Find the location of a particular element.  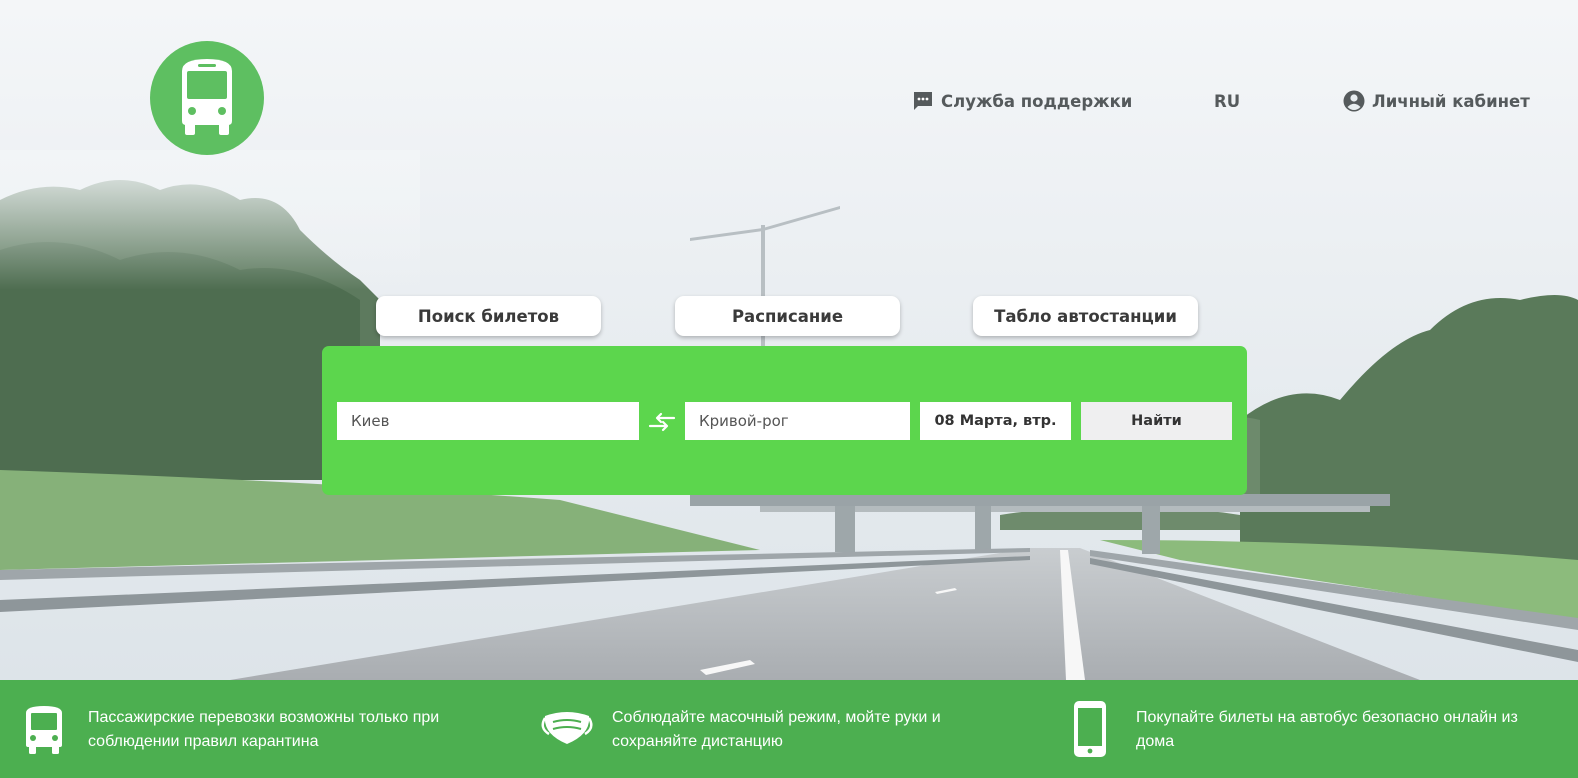

tab-label: Поиск билетов is located at coordinates (488, 316).